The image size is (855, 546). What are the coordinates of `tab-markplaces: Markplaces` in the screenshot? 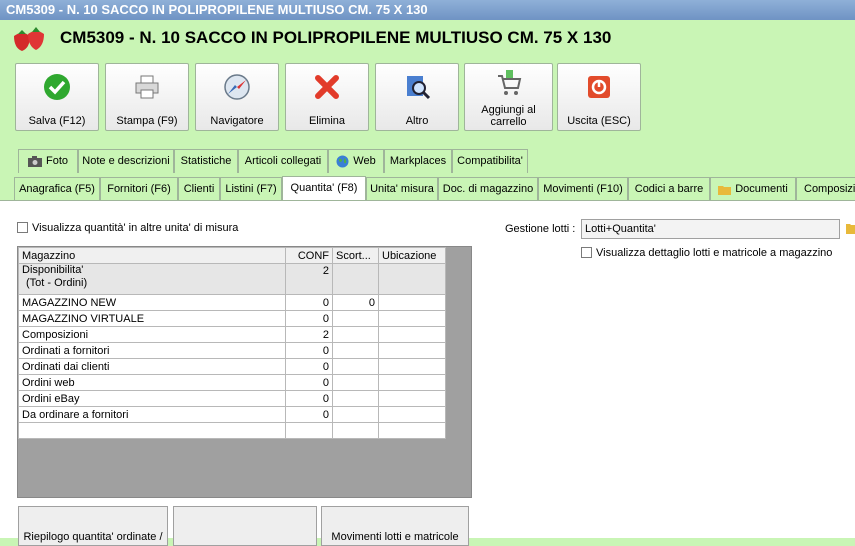 It's located at (418, 161).